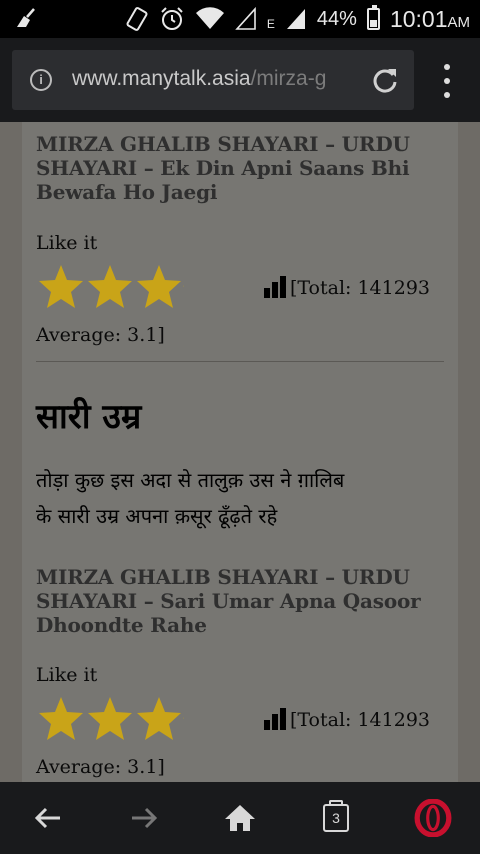 The width and height of the screenshot is (480, 854). Describe the element at coordinates (41, 80) in the screenshot. I see `site-info-icon: i` at that location.